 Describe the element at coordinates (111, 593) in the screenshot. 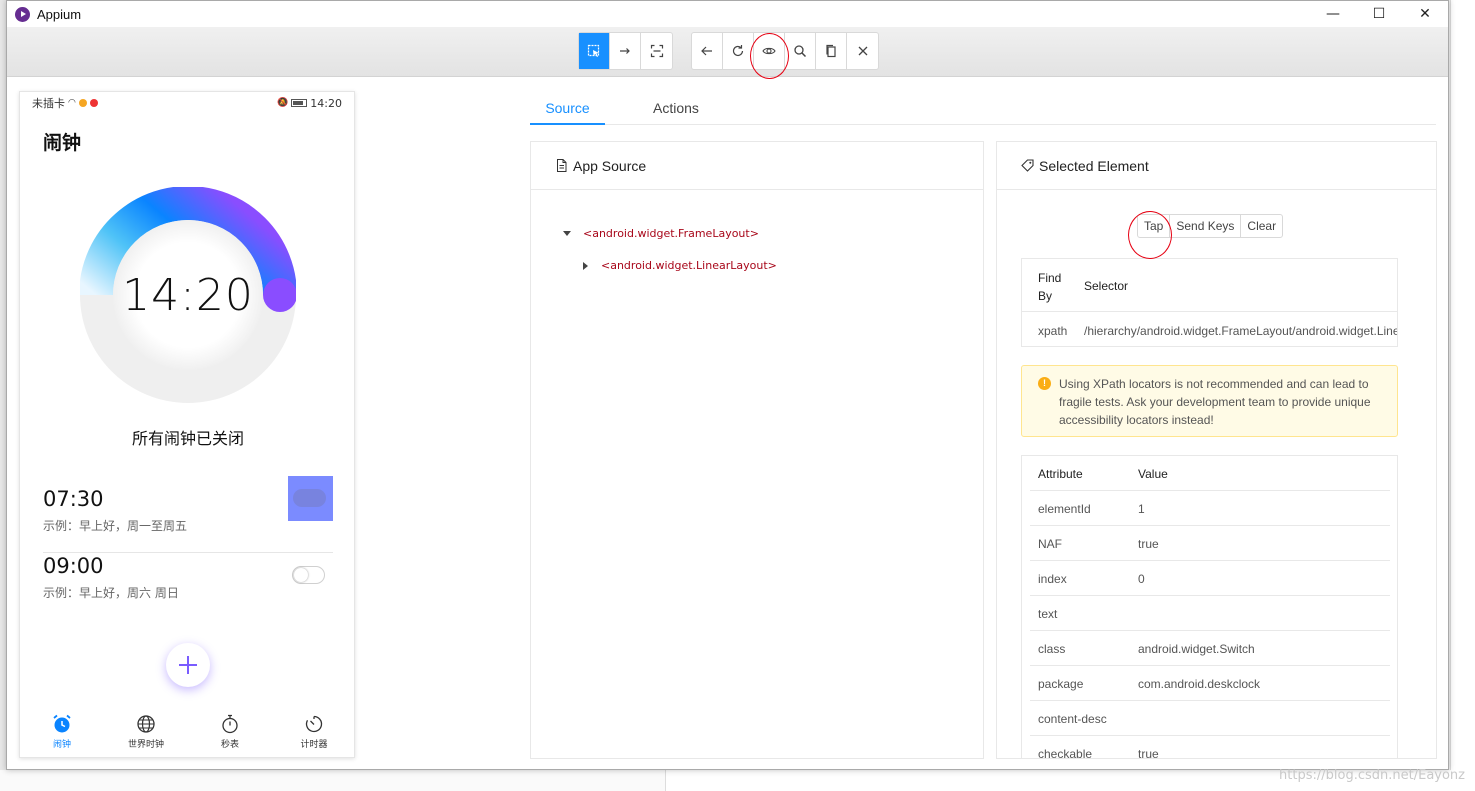

I see `alarm-desc: 示例：早上好，周六 周日` at that location.